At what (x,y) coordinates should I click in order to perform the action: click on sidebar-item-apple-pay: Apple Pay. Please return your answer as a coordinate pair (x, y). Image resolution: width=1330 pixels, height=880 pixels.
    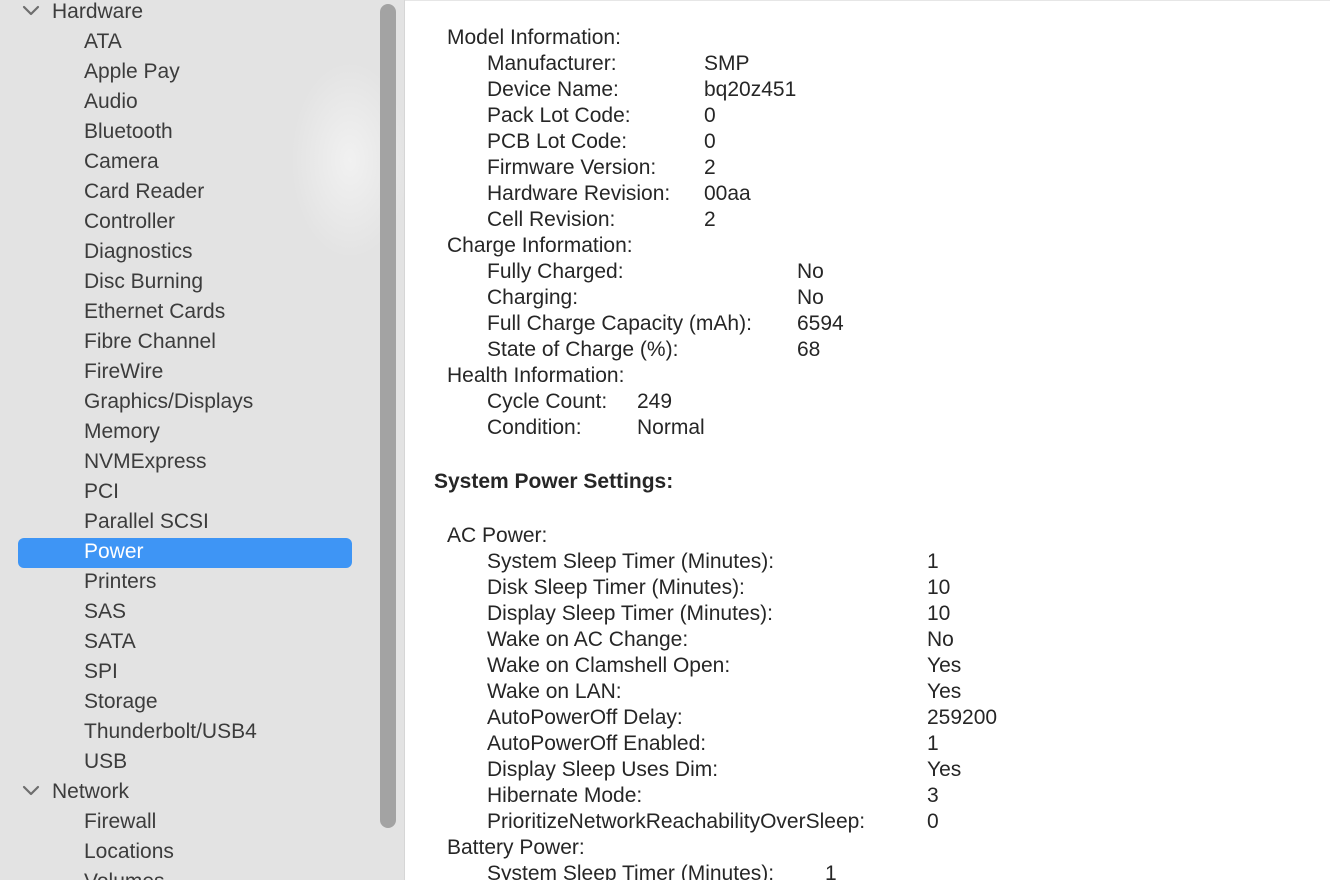
    Looking at the image, I should click on (132, 72).